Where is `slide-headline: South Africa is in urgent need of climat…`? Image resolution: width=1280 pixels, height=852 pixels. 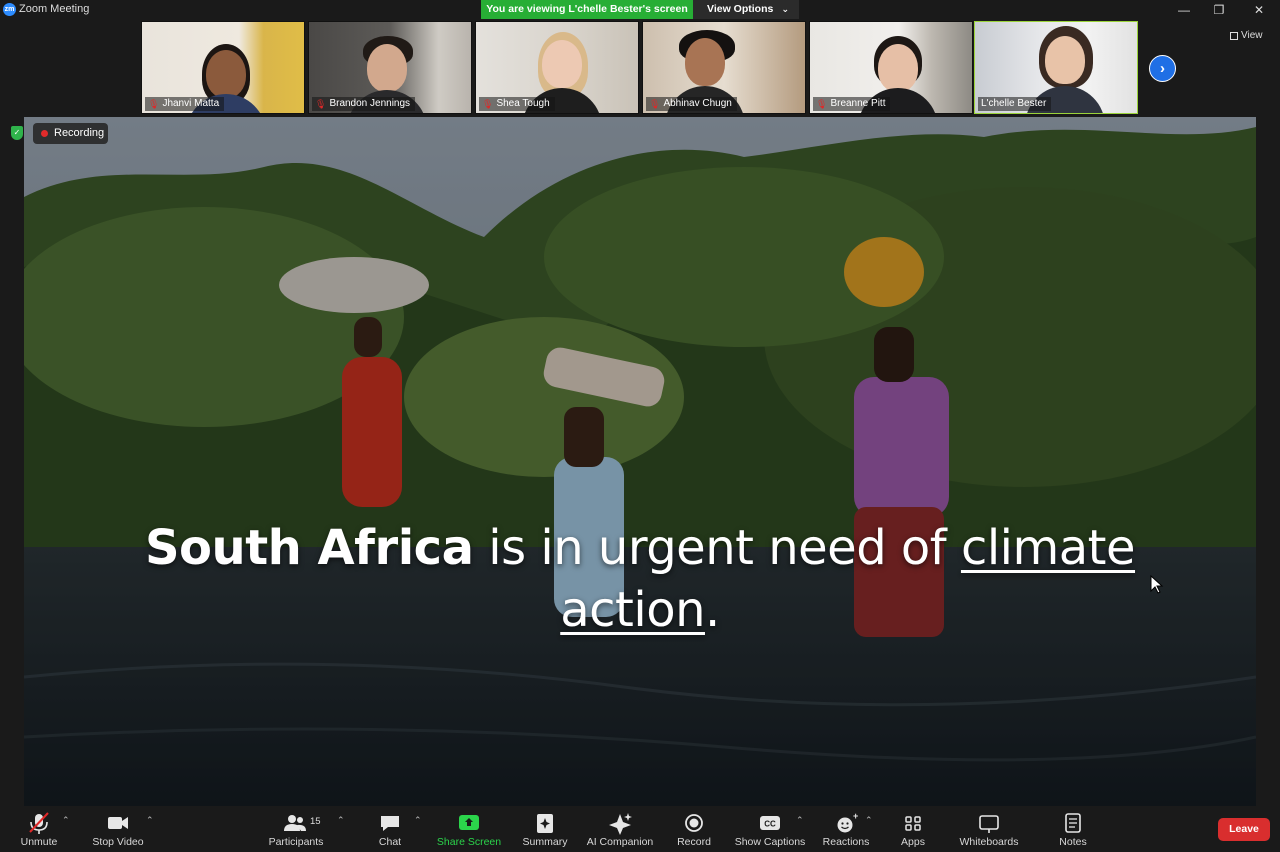
slide-headline: South Africa is in urgent need of climat… is located at coordinates (640, 579).